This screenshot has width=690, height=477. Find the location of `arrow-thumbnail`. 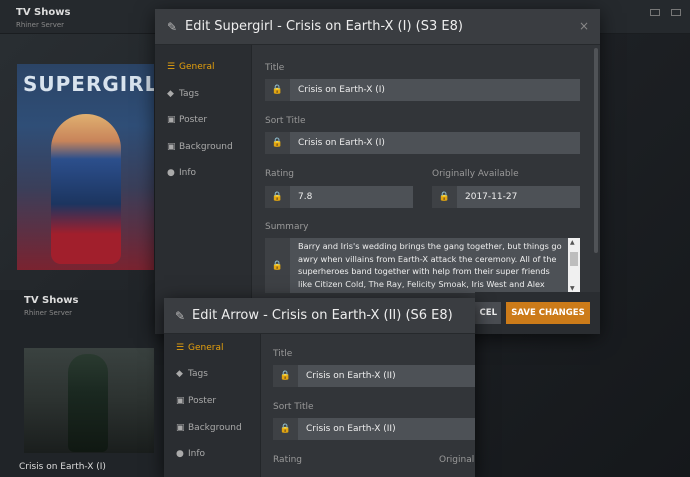

arrow-thumbnail is located at coordinates (89, 400).